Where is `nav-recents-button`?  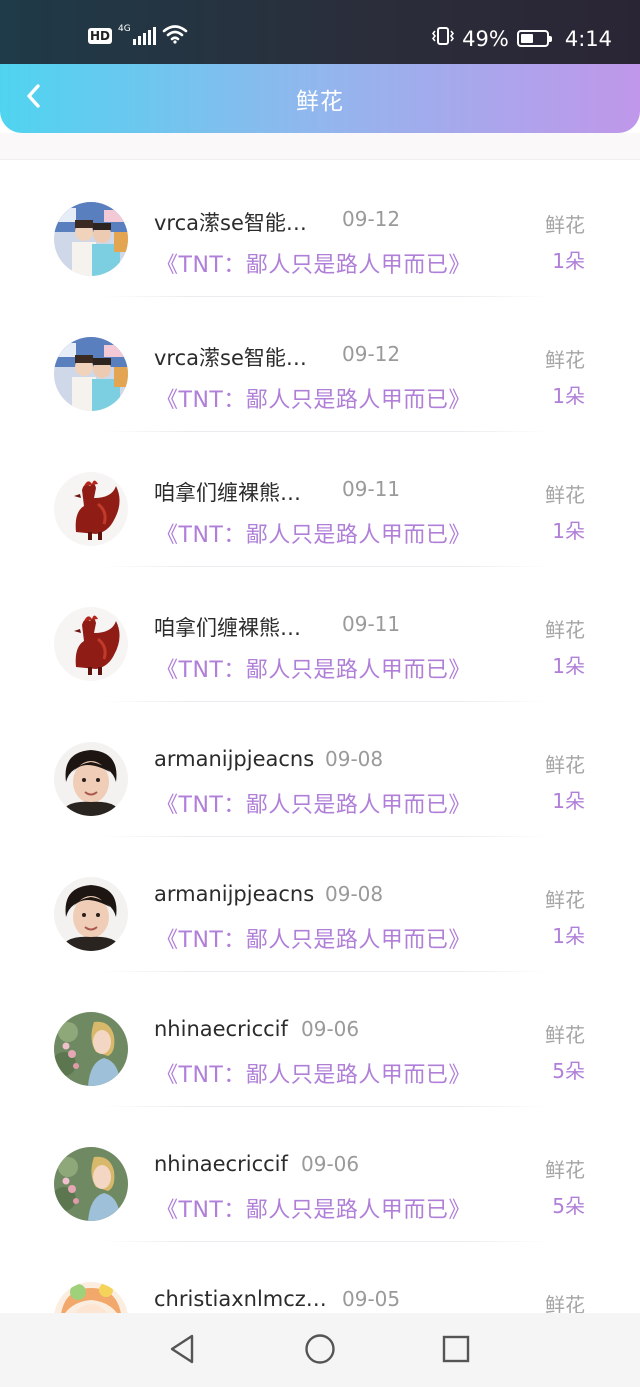
nav-recents-button is located at coordinates (456, 1351).